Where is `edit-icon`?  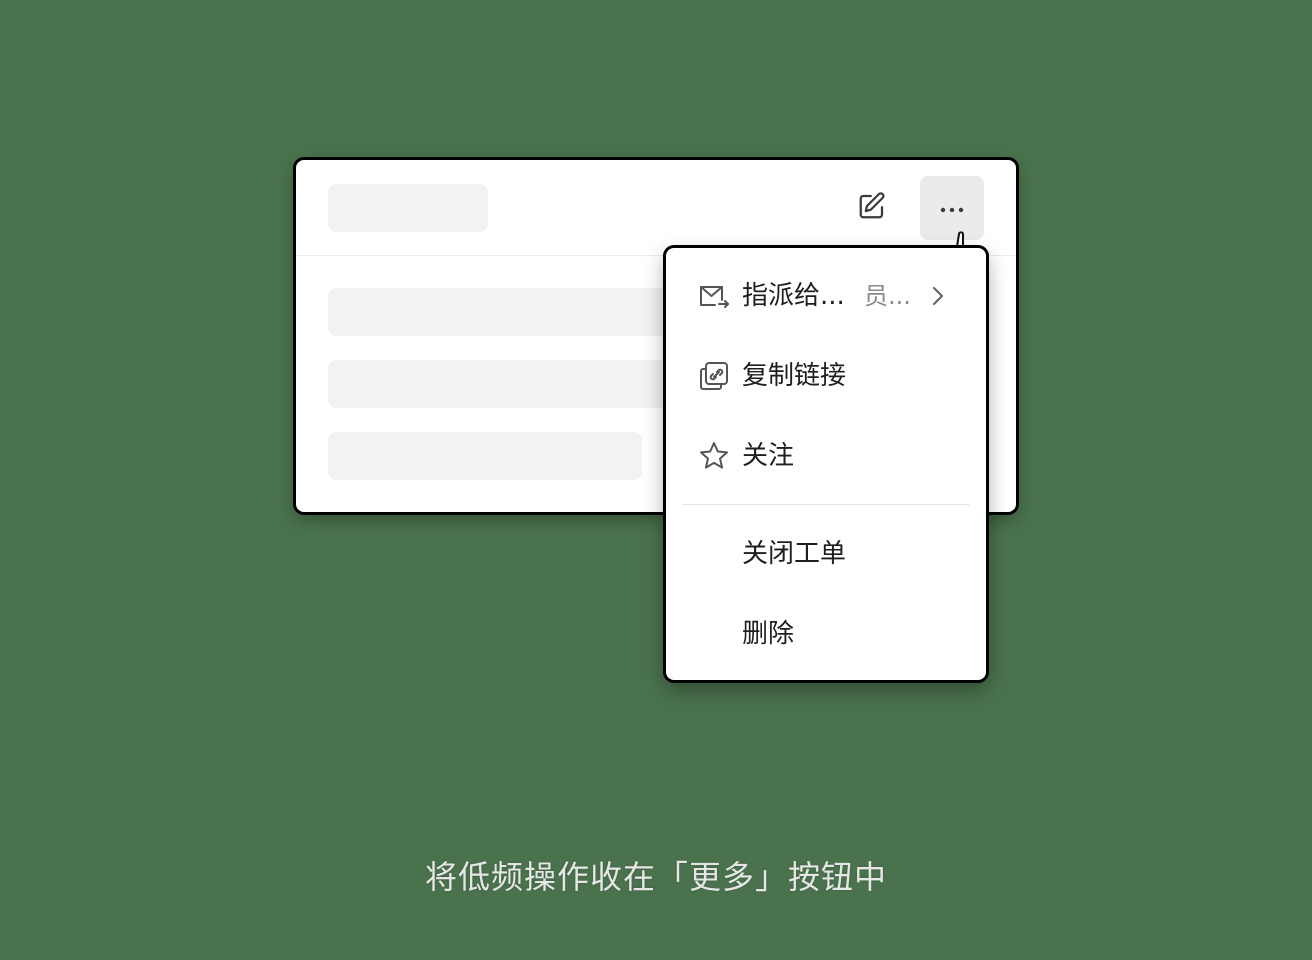
edit-icon is located at coordinates (872, 208).